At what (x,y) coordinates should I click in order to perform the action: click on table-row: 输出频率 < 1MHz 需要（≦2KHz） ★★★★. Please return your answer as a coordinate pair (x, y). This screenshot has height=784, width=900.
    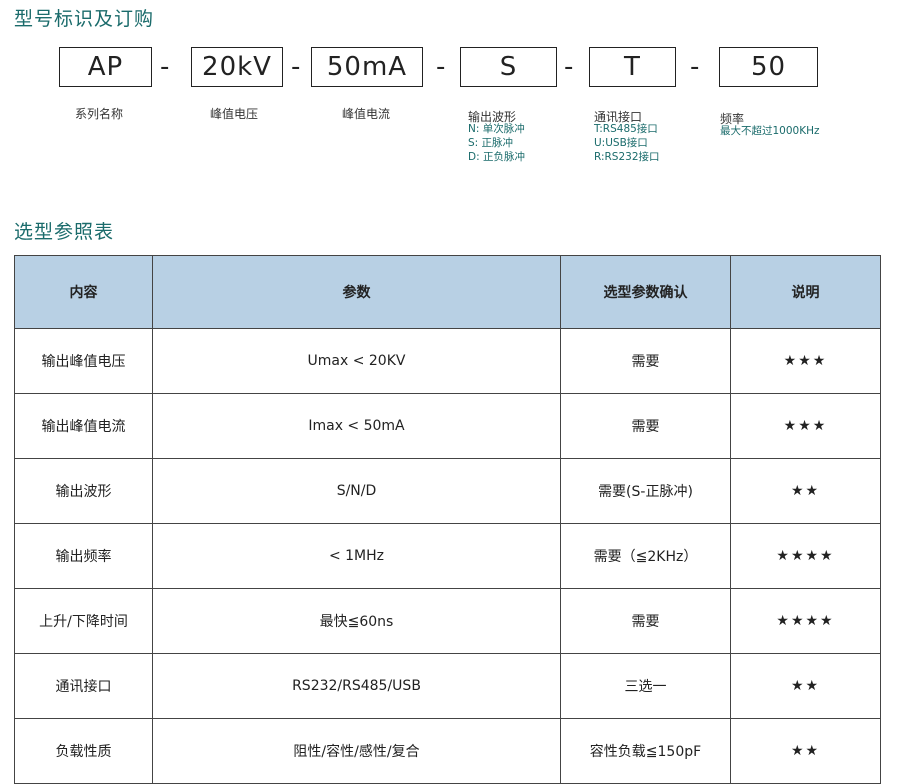
    Looking at the image, I should click on (447, 556).